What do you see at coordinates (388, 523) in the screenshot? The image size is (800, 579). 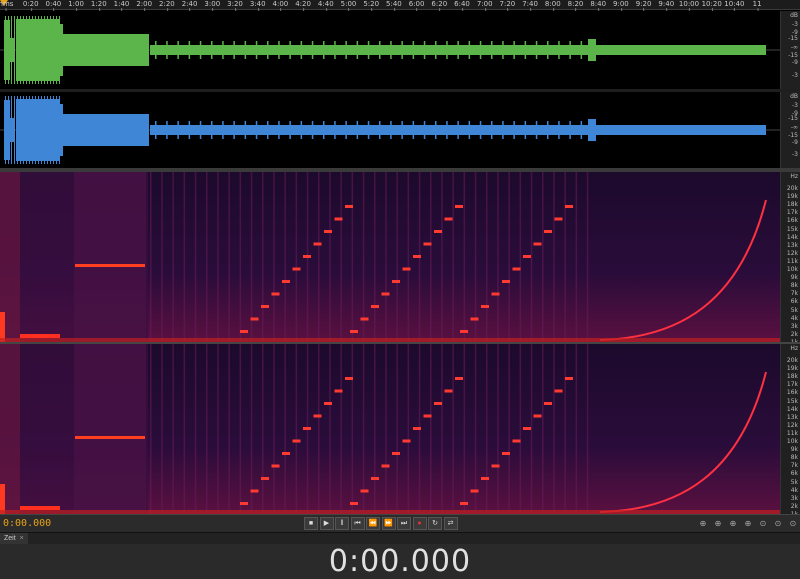 I see `fast-forward-button: ⏩` at bounding box center [388, 523].